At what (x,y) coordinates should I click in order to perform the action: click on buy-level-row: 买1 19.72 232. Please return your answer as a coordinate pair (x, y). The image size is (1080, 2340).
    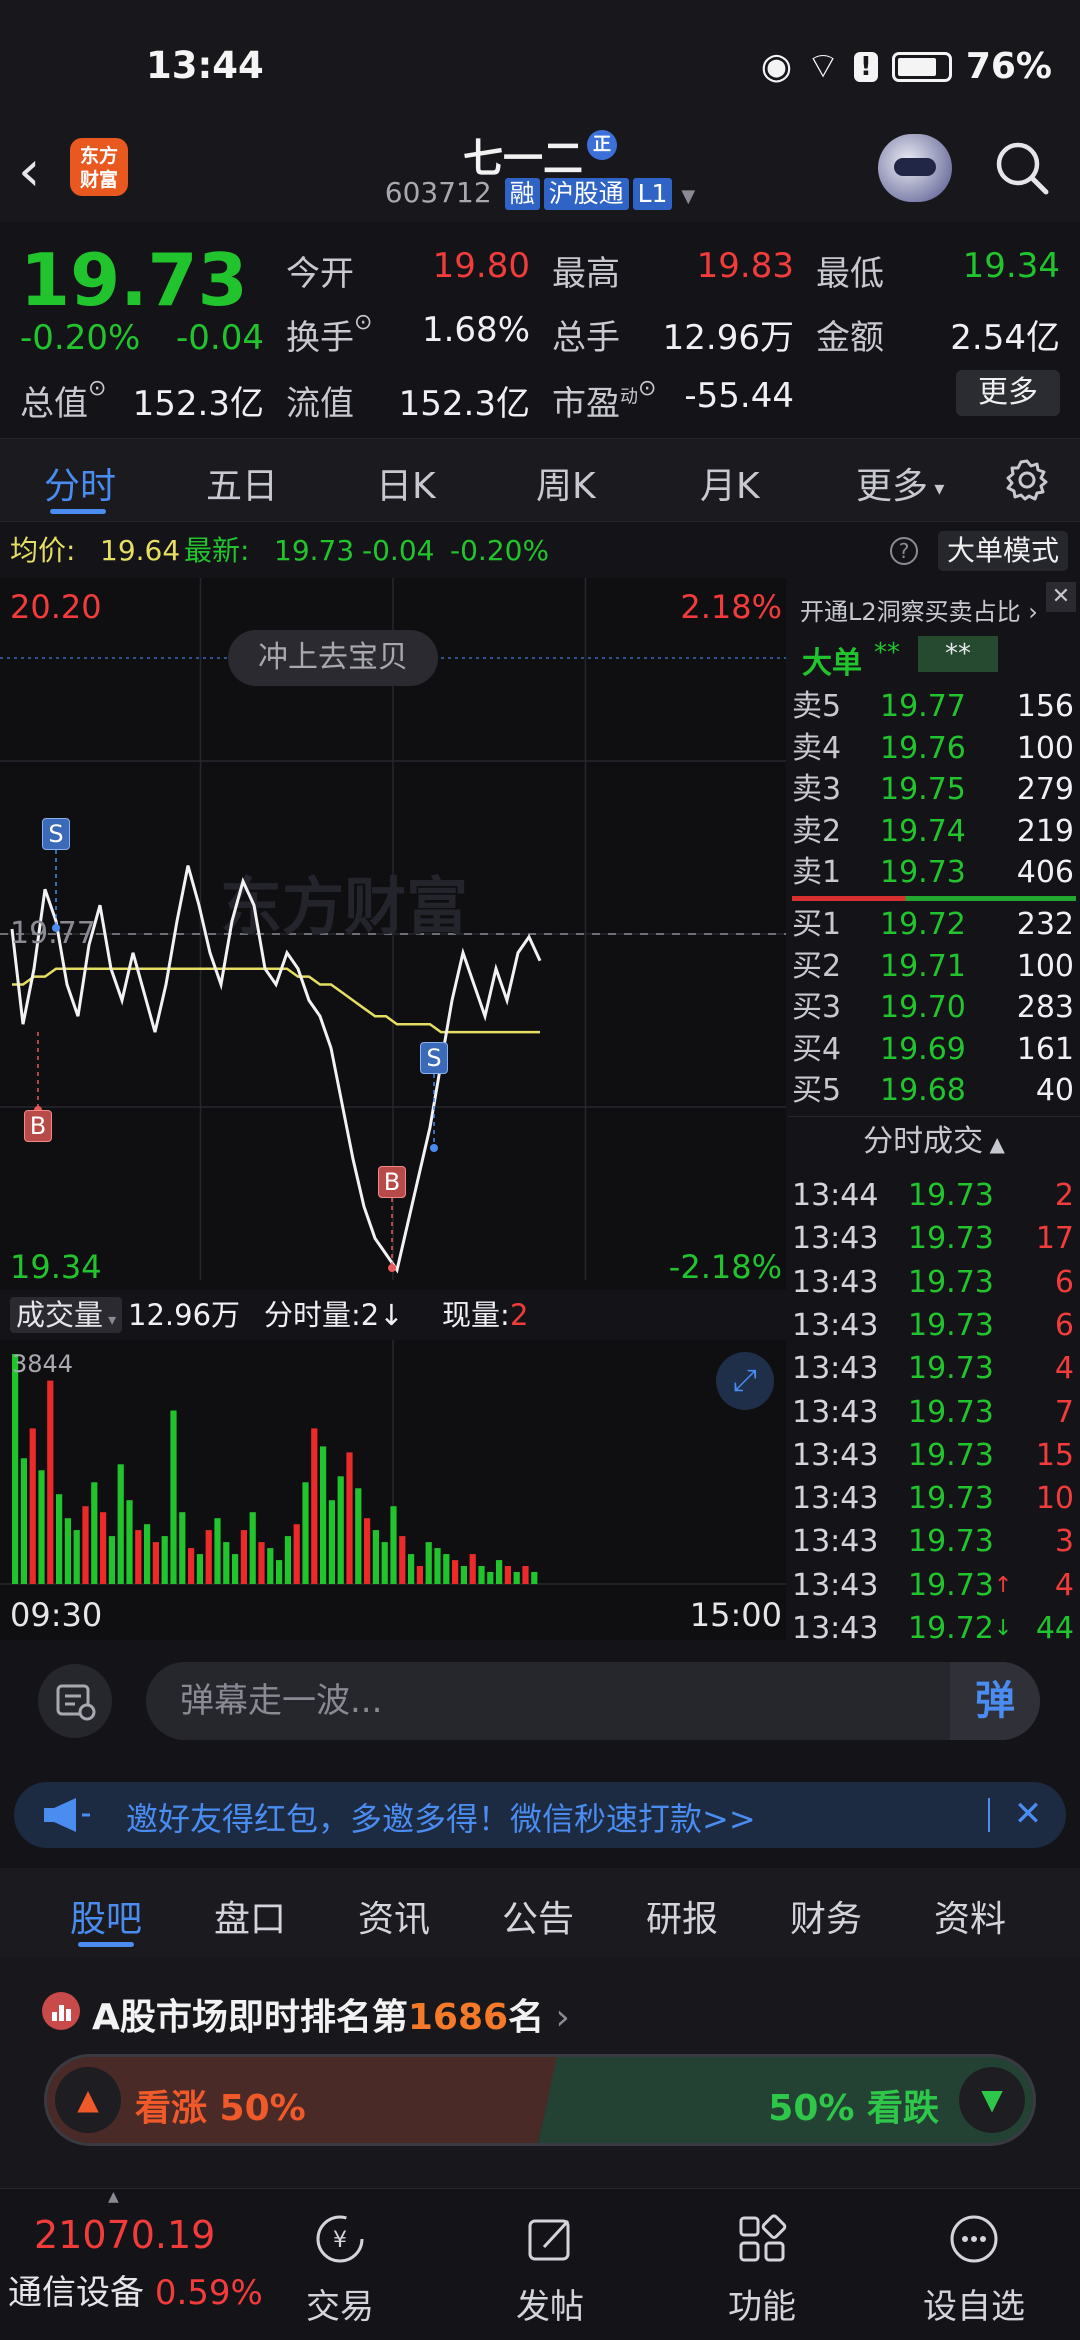
    Looking at the image, I should click on (934, 924).